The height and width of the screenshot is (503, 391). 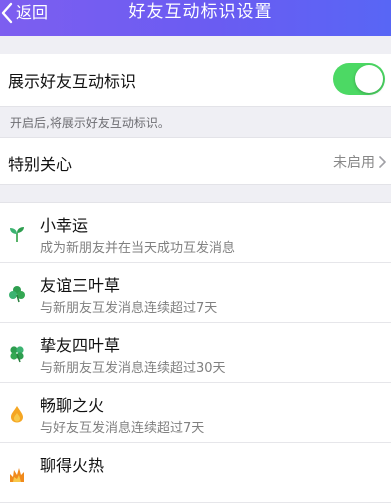 What do you see at coordinates (200, 12) in the screenshot?
I see `page-title: 好友互动标识设置` at bounding box center [200, 12].